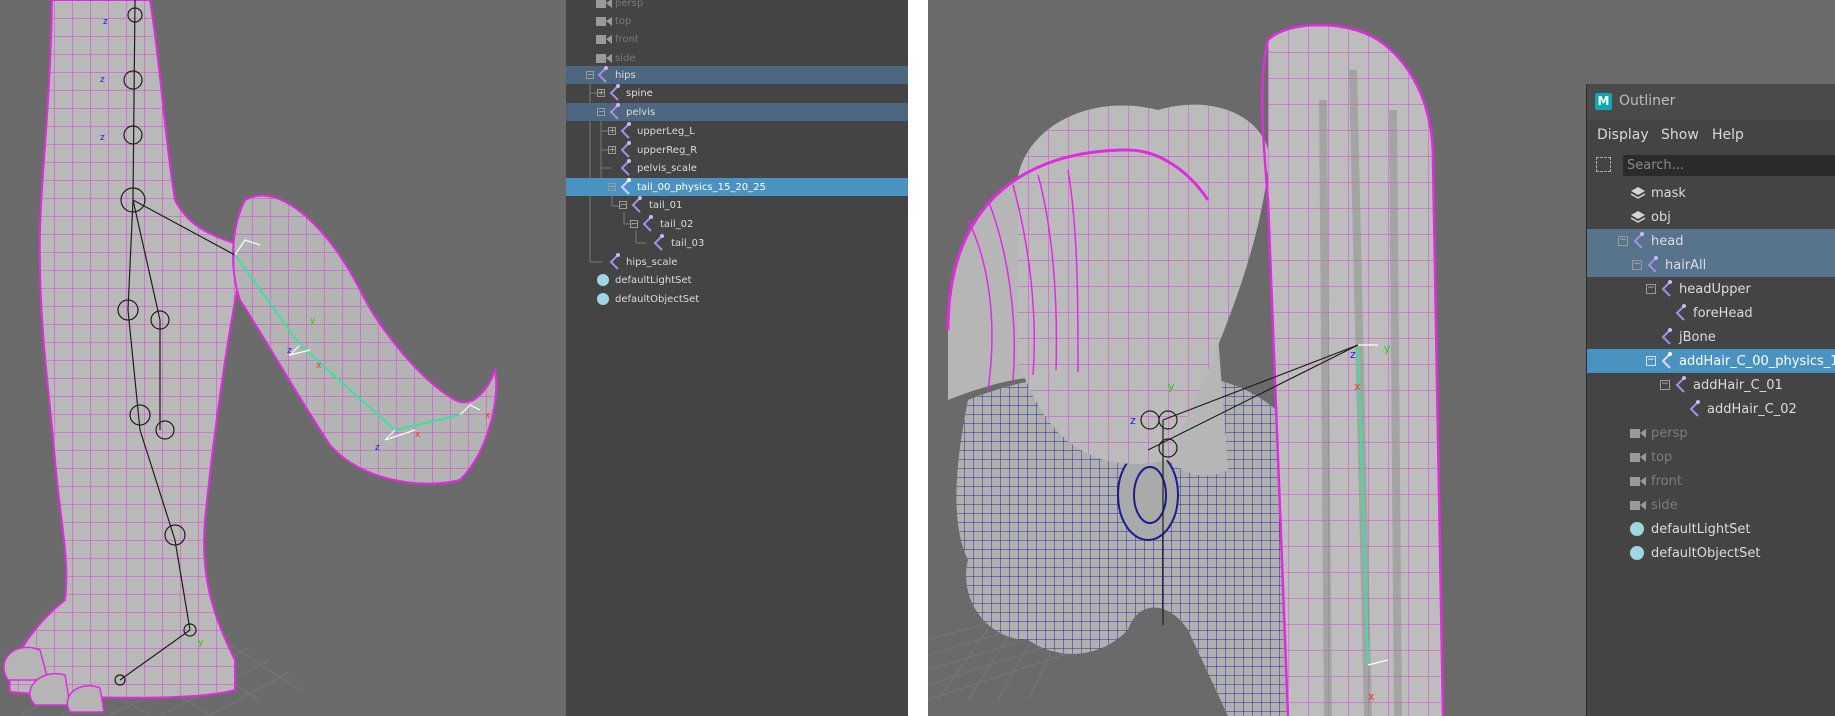  I want to click on row-label: hips, so click(625, 75).